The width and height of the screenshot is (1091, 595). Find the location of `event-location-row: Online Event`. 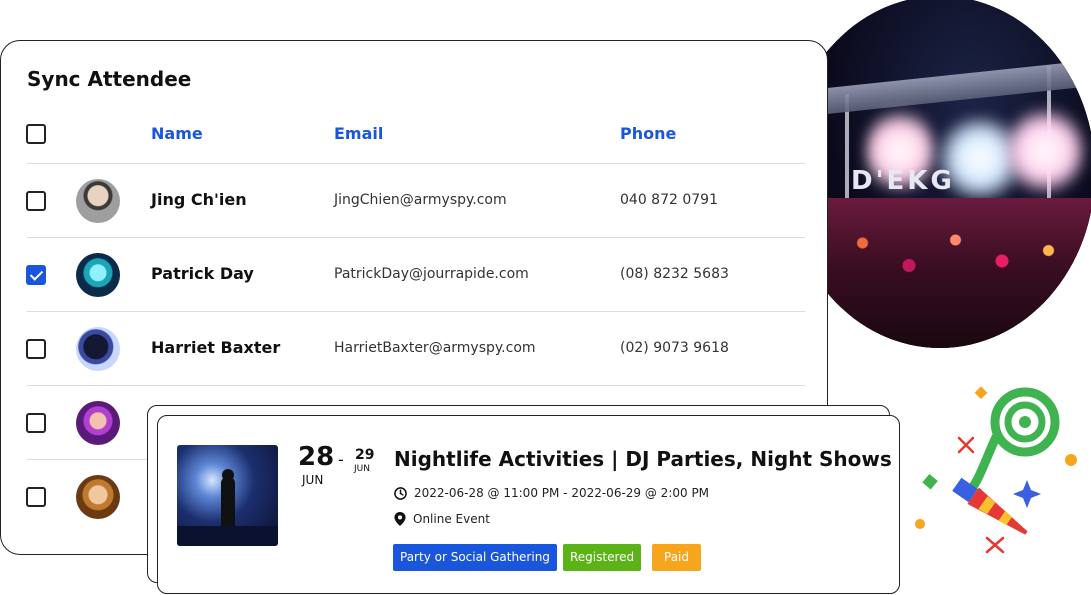

event-location-row: Online Event is located at coordinates (442, 519).